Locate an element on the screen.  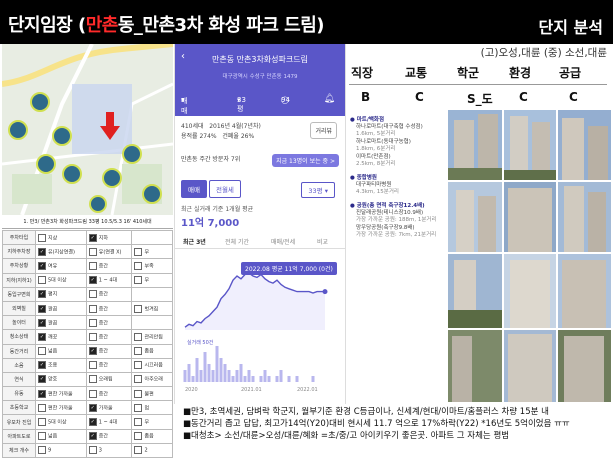
checklist-option: 오래됨 is located at coordinates (109, 379).